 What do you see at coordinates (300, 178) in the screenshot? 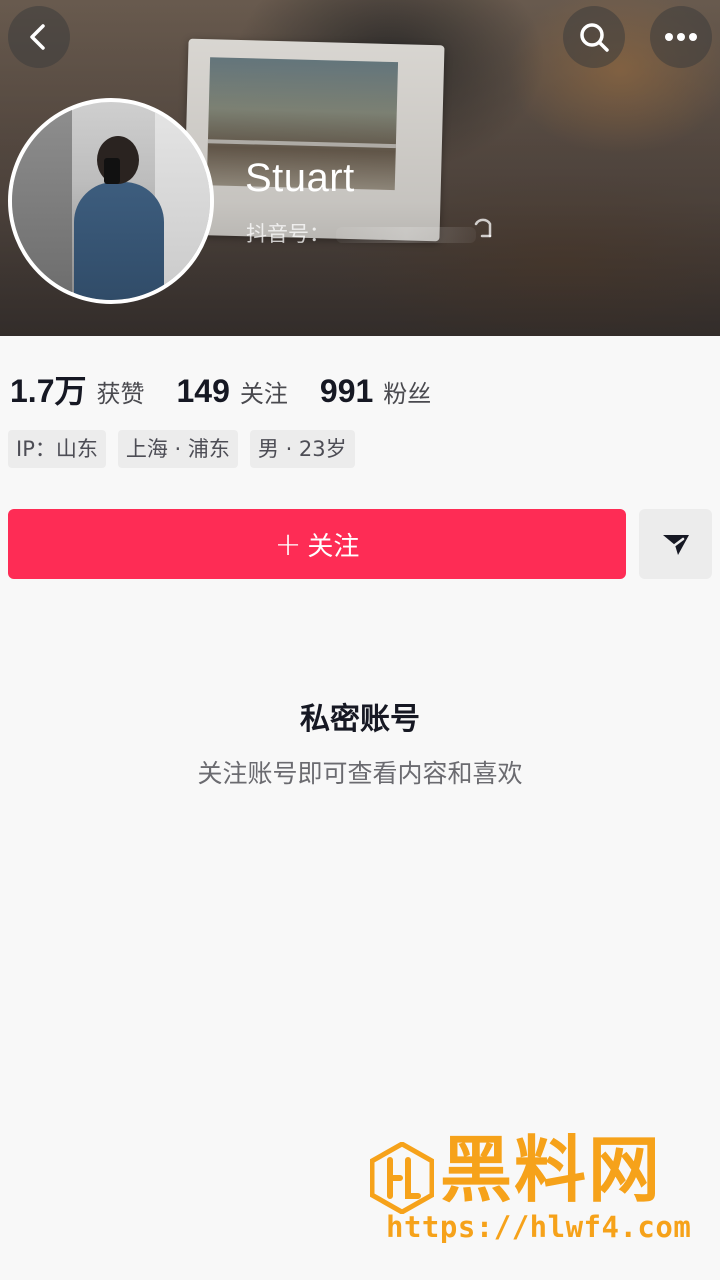
I see `username: Stuart` at bounding box center [300, 178].